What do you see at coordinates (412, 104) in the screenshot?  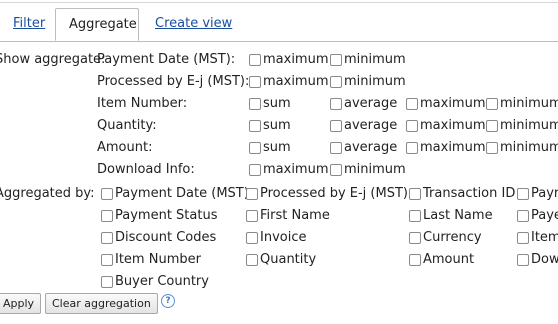 I see `checkbox-item-number-maximum` at bounding box center [412, 104].